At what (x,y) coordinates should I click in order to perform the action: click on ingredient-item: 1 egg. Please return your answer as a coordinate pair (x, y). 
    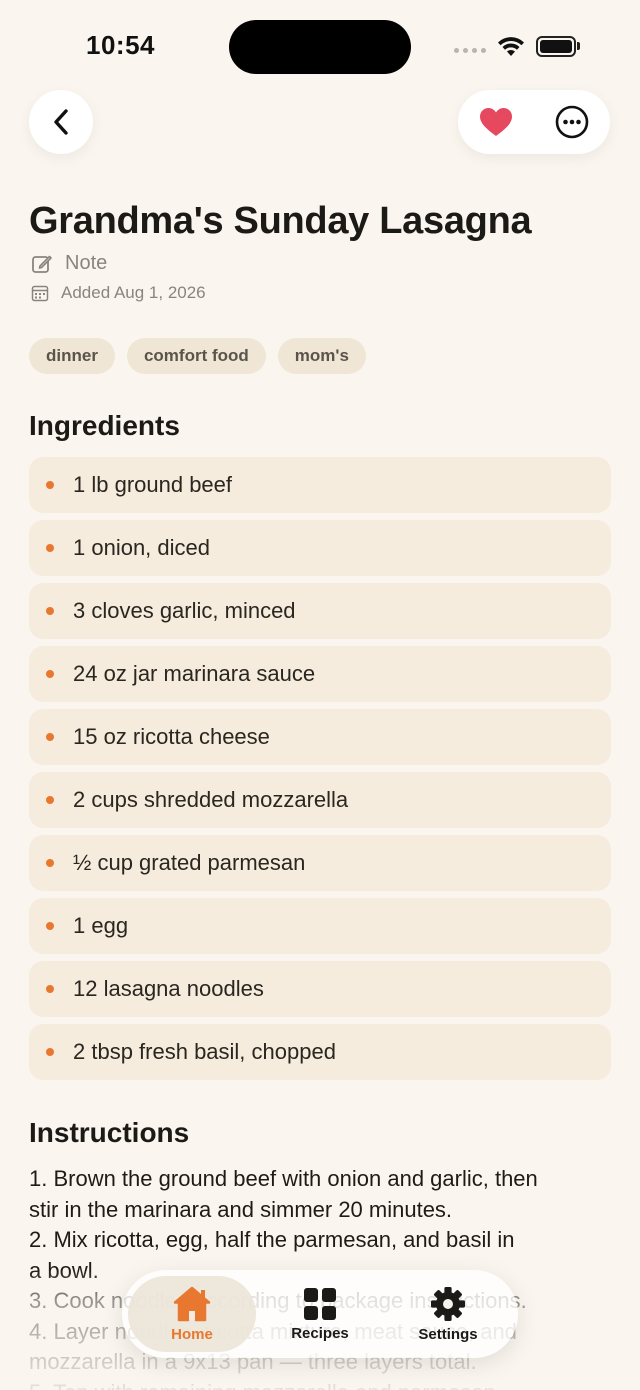
    Looking at the image, I should click on (320, 926).